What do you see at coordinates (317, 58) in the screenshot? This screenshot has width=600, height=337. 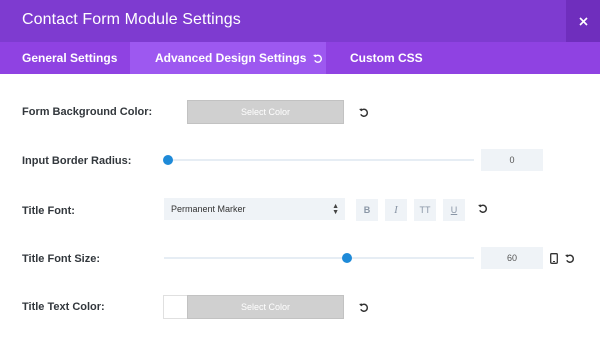 I see `refresh-icon` at bounding box center [317, 58].